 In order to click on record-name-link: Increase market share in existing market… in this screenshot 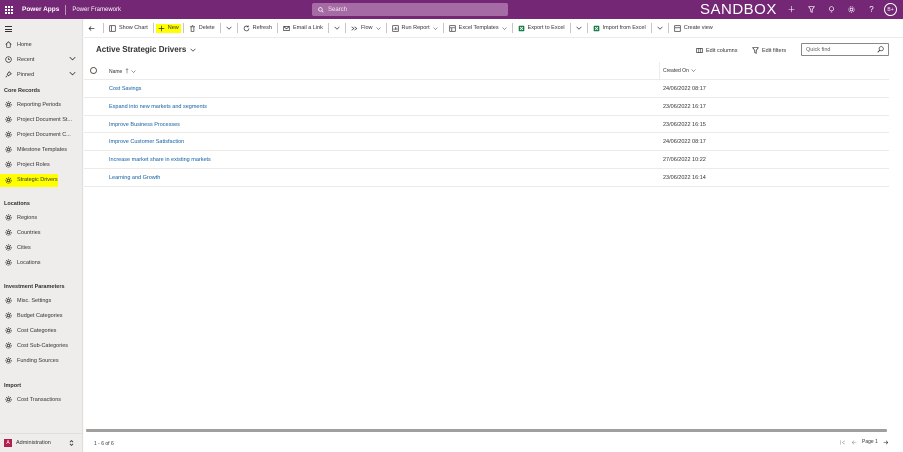, I will do `click(160, 160)`.